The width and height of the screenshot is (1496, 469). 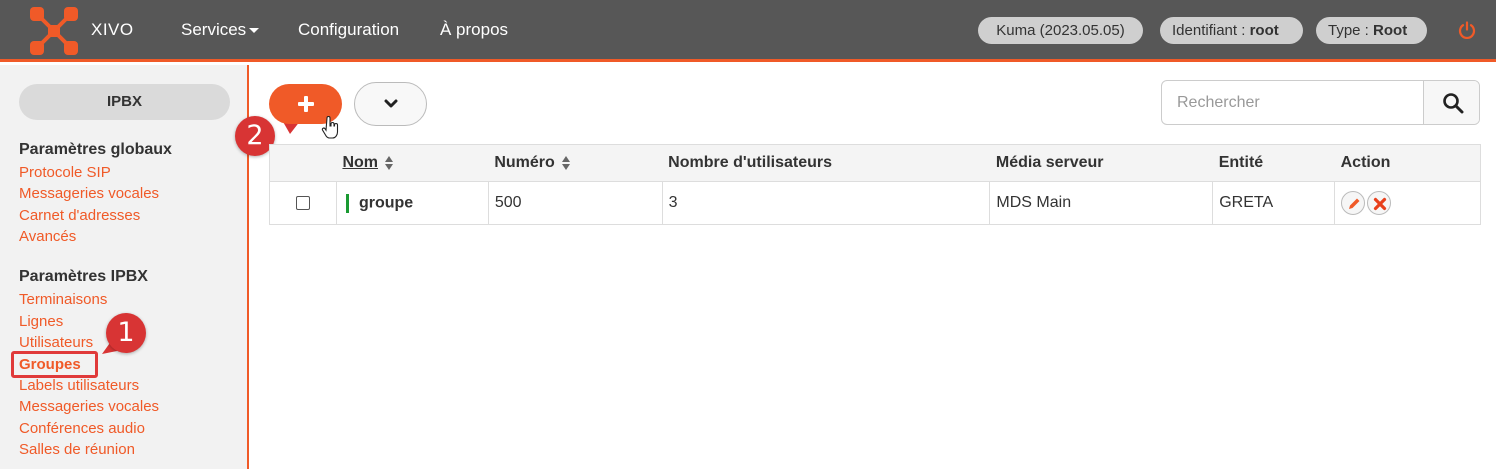 I want to click on nav-services-label: Services, so click(x=214, y=29).